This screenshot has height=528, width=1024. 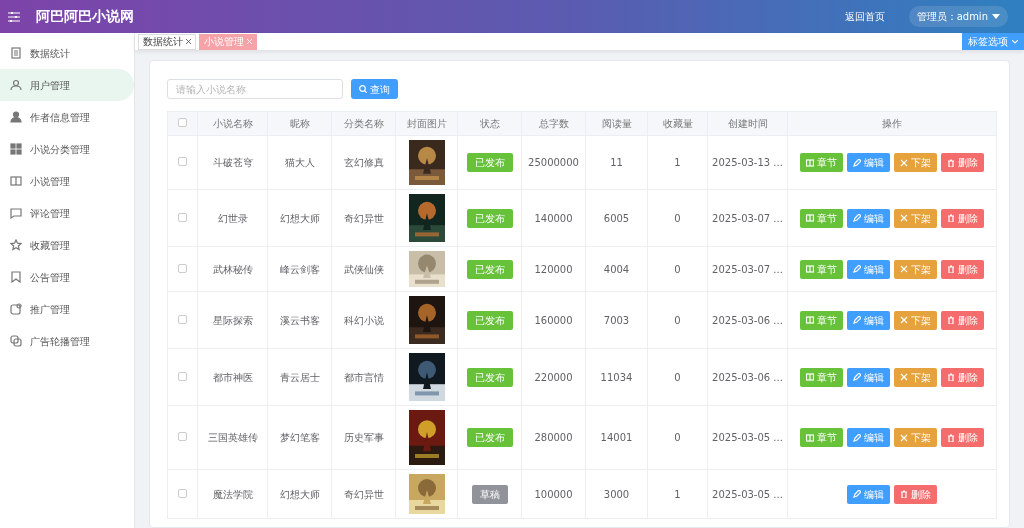 I want to click on column-header: 小说名称, so click(x=232, y=123).